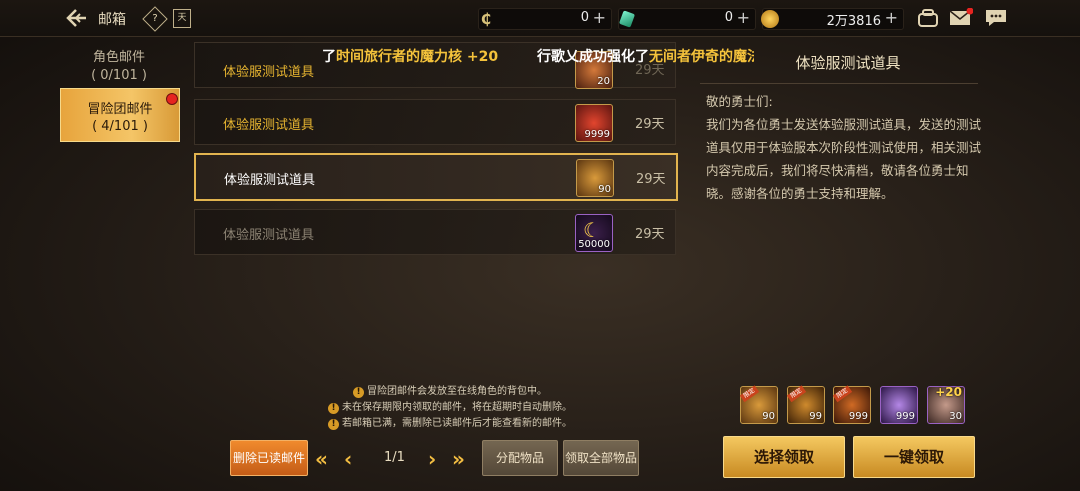  What do you see at coordinates (120, 109) in the screenshot?
I see `tab-adventure-mail-label: 冒险团邮件` at bounding box center [120, 109].